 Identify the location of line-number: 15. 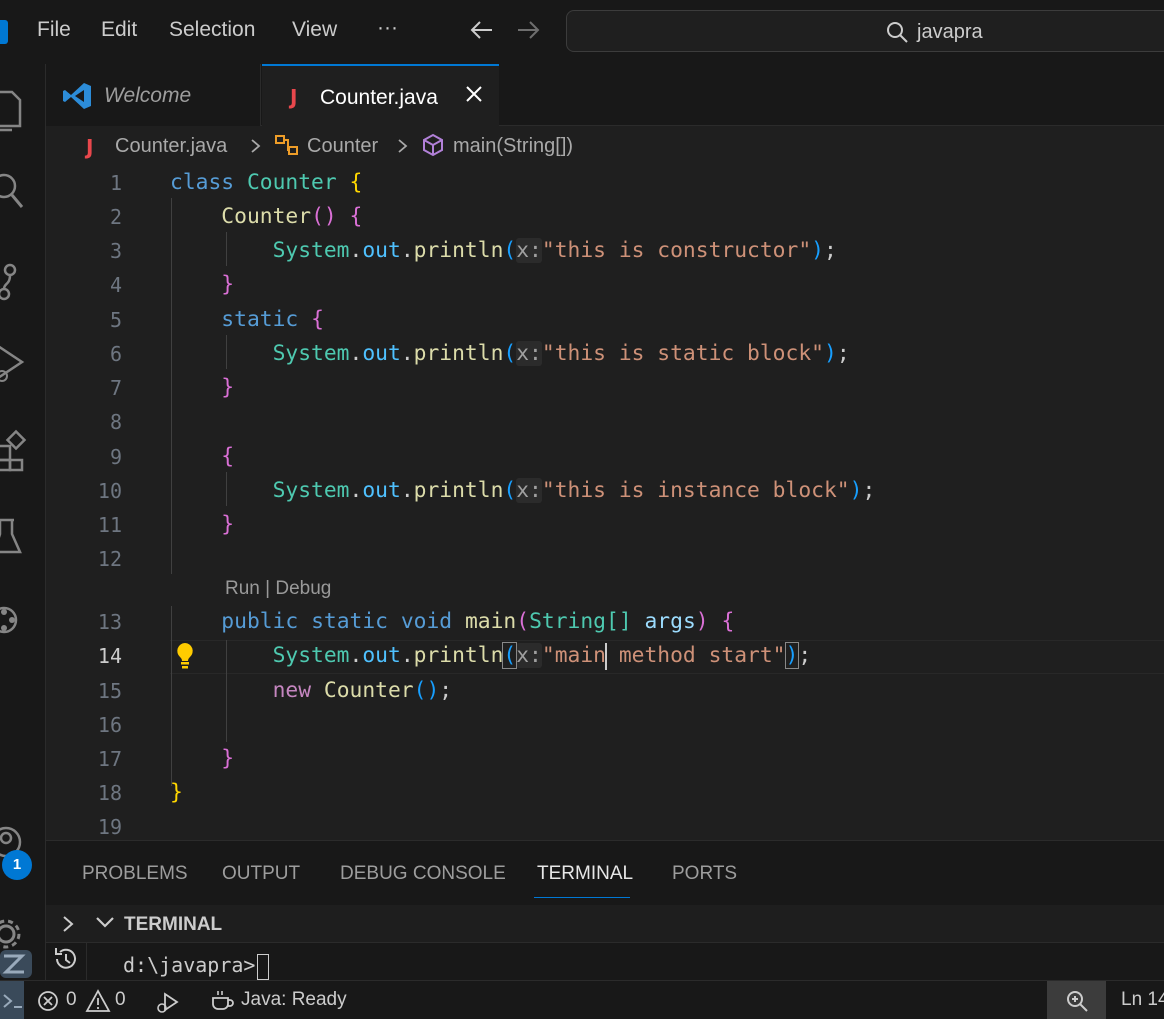
(109, 691).